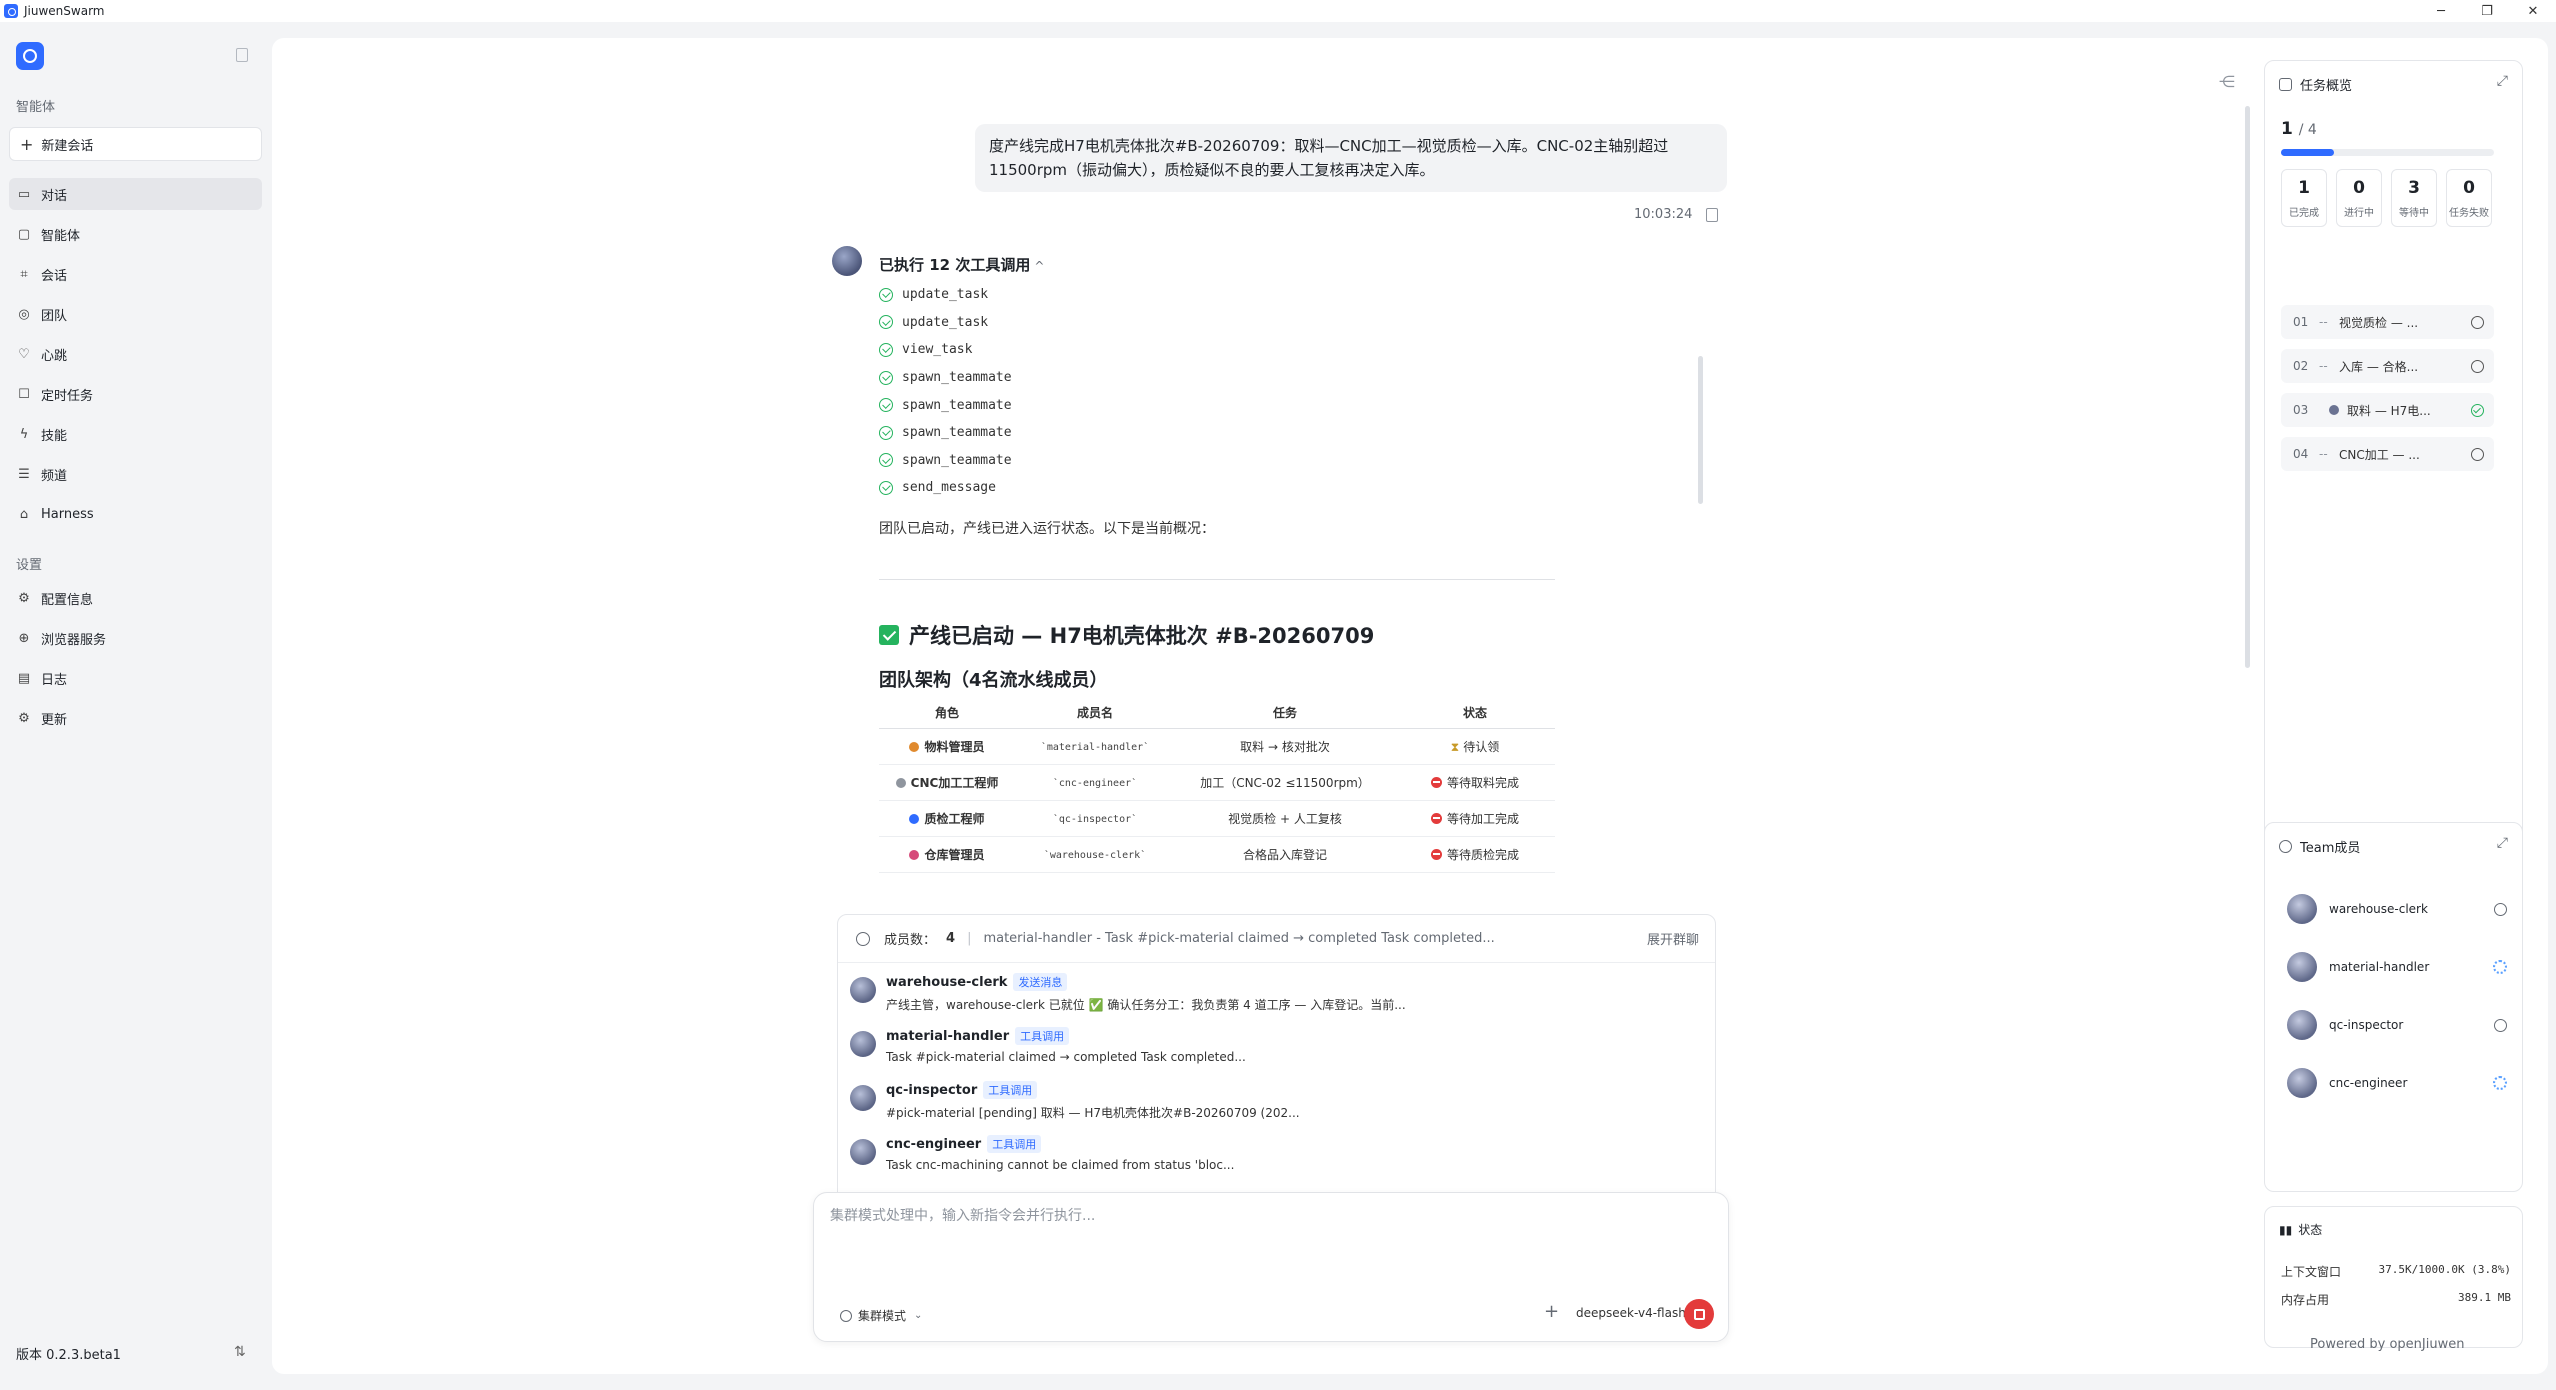 The image size is (2556, 1390). Describe the element at coordinates (2500, 967) in the screenshot. I see `loading-spinner-icon` at that location.